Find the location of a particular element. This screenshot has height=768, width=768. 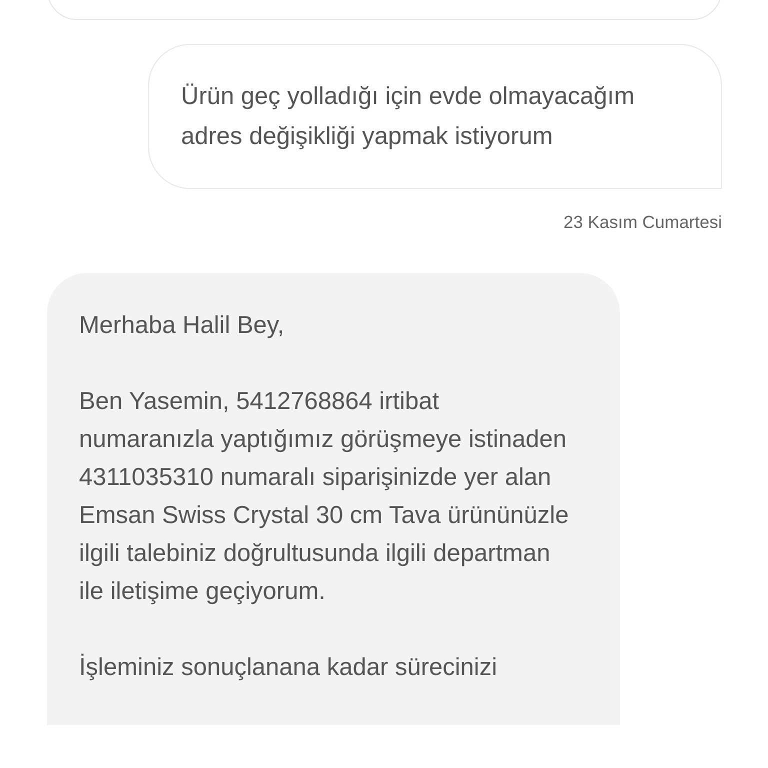

message-text: Merhaba Halil Bey, is located at coordinates (182, 326).